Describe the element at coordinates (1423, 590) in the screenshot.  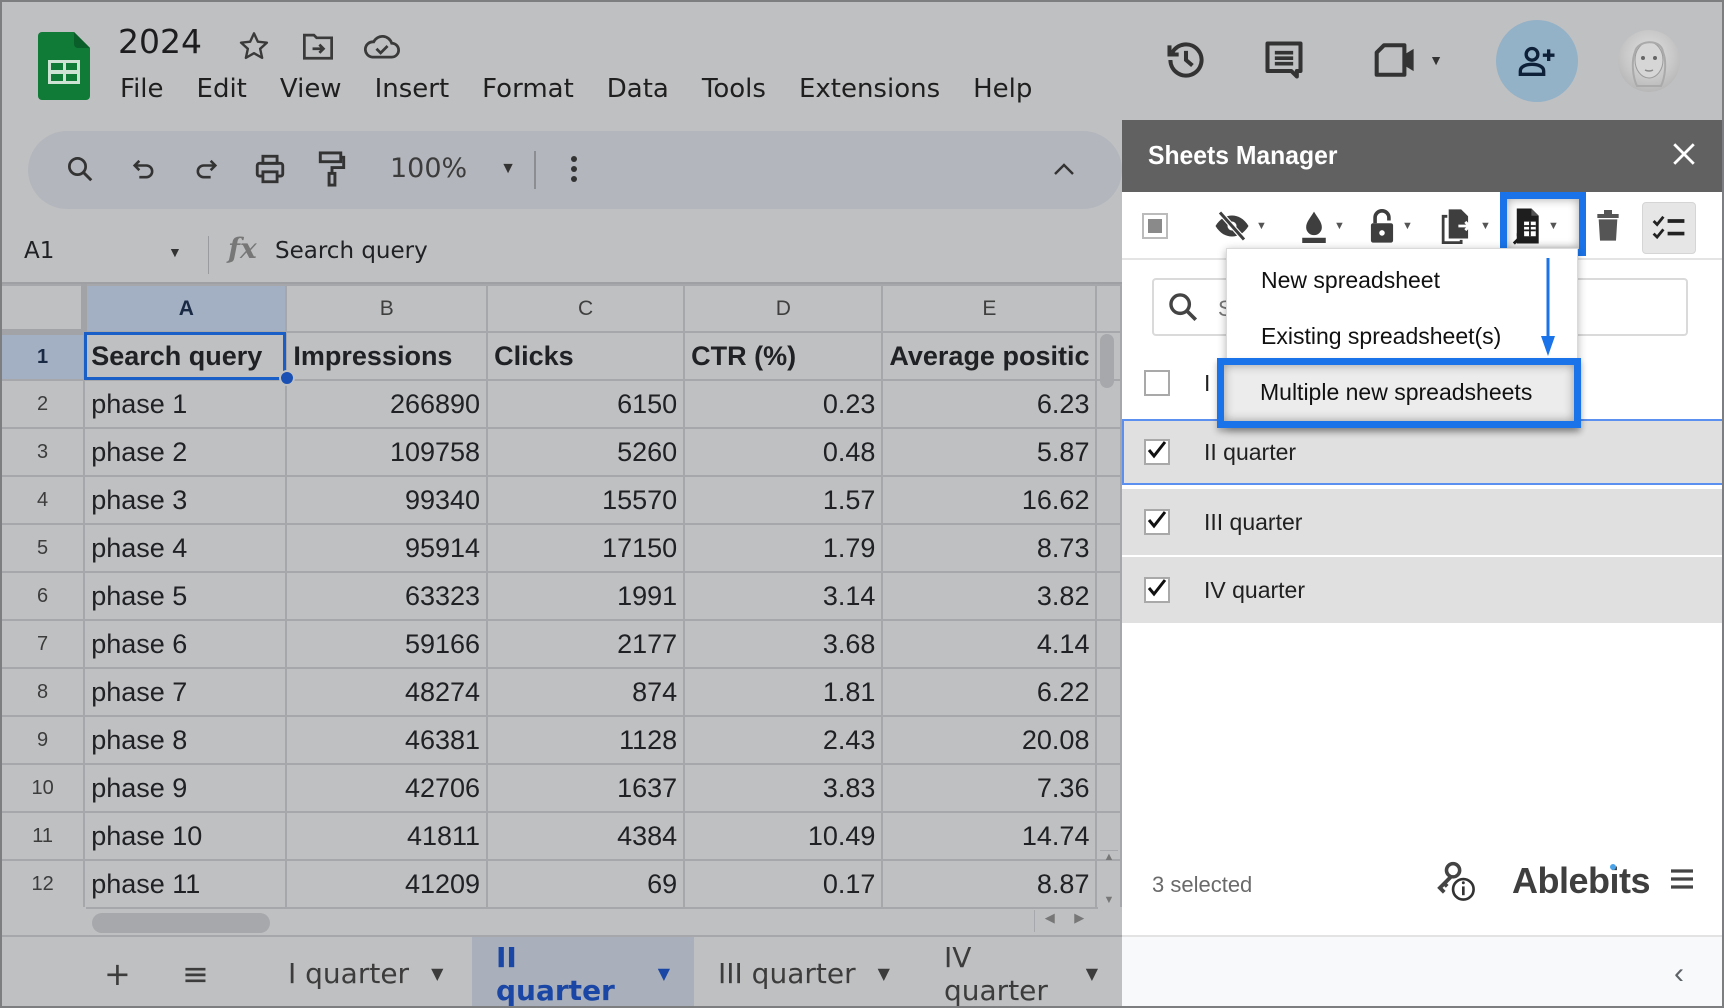
I see `sheet-list-item: IV quarter` at that location.